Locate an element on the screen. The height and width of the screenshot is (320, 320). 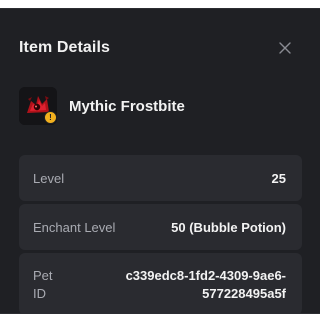
detail-label: Pet ID is located at coordinates (43, 284).